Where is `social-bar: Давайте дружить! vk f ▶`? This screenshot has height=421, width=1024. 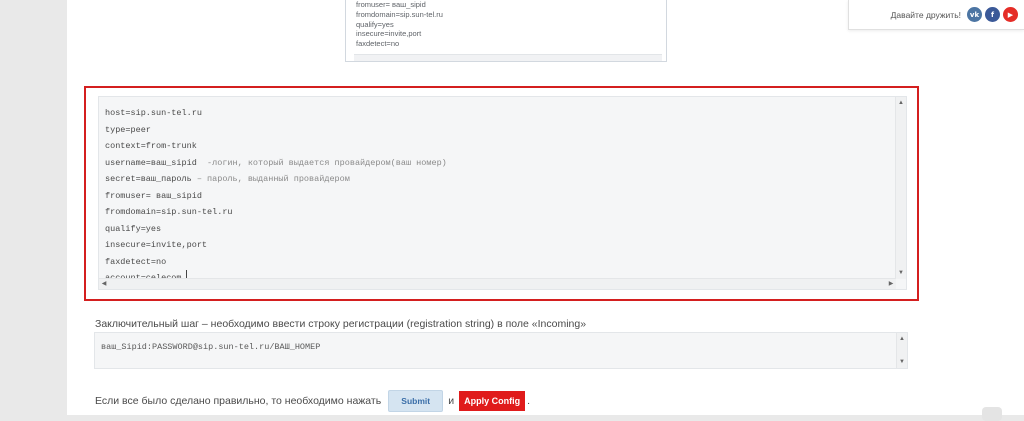
social-bar: Давайте дружить! vk f ▶ is located at coordinates (936, 15).